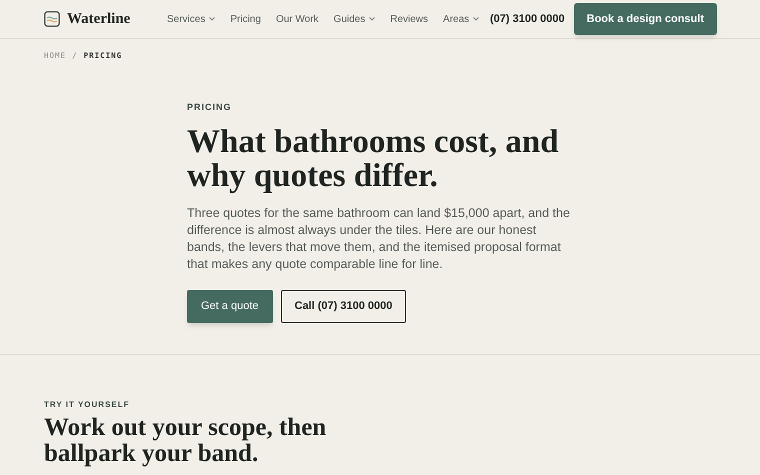 This screenshot has width=760, height=475. I want to click on nav-link: Our Work, so click(297, 19).